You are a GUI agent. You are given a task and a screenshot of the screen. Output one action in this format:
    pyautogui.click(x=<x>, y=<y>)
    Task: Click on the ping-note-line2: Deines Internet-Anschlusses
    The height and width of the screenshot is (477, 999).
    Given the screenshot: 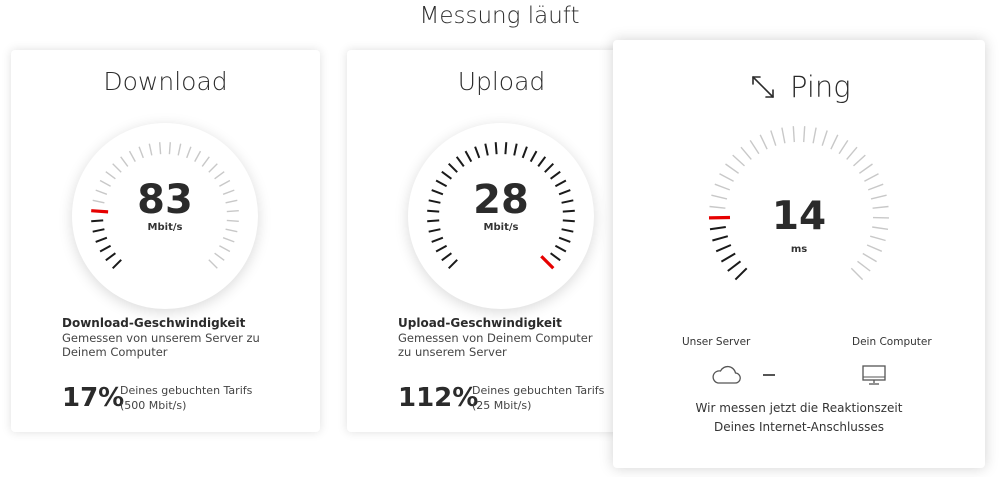 What is the action you would take?
    pyautogui.click(x=799, y=427)
    